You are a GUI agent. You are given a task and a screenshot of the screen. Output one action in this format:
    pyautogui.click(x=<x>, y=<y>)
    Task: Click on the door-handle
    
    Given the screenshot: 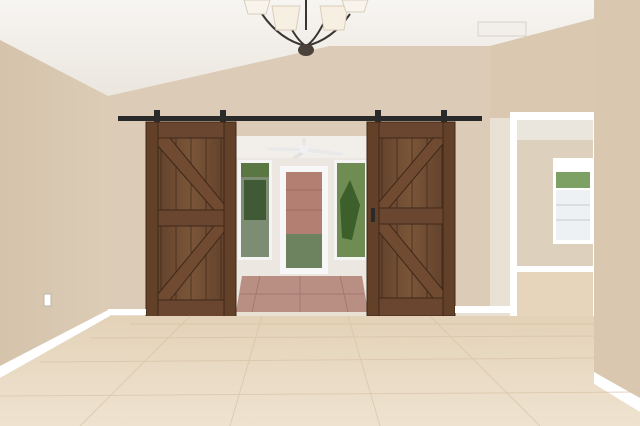 What is the action you would take?
    pyautogui.click(x=373, y=215)
    